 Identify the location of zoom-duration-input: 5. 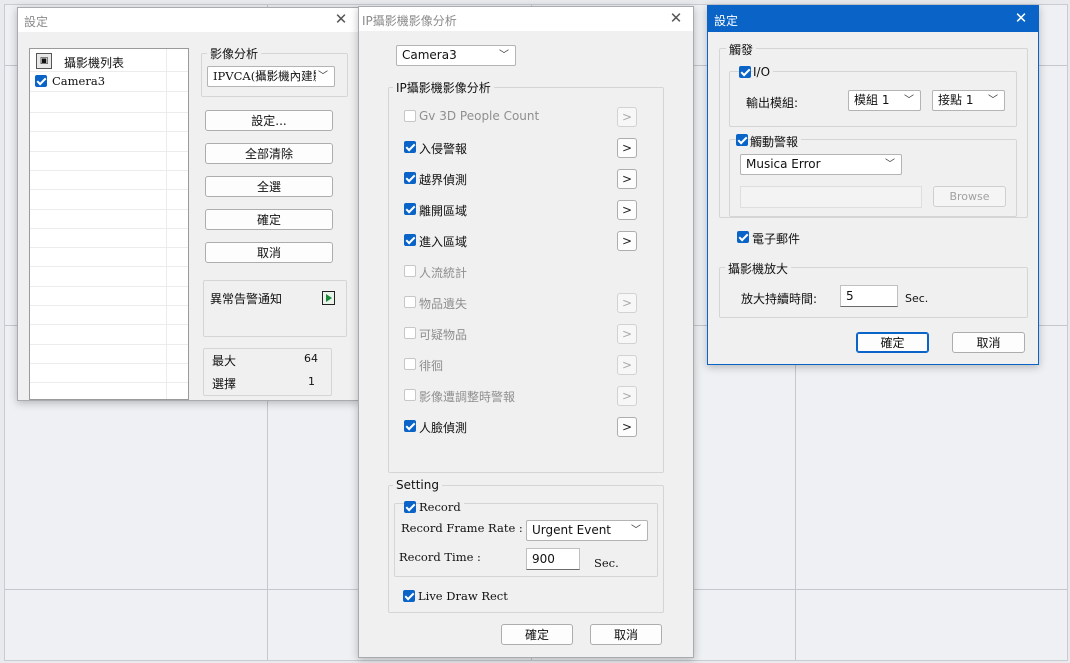
(869, 296).